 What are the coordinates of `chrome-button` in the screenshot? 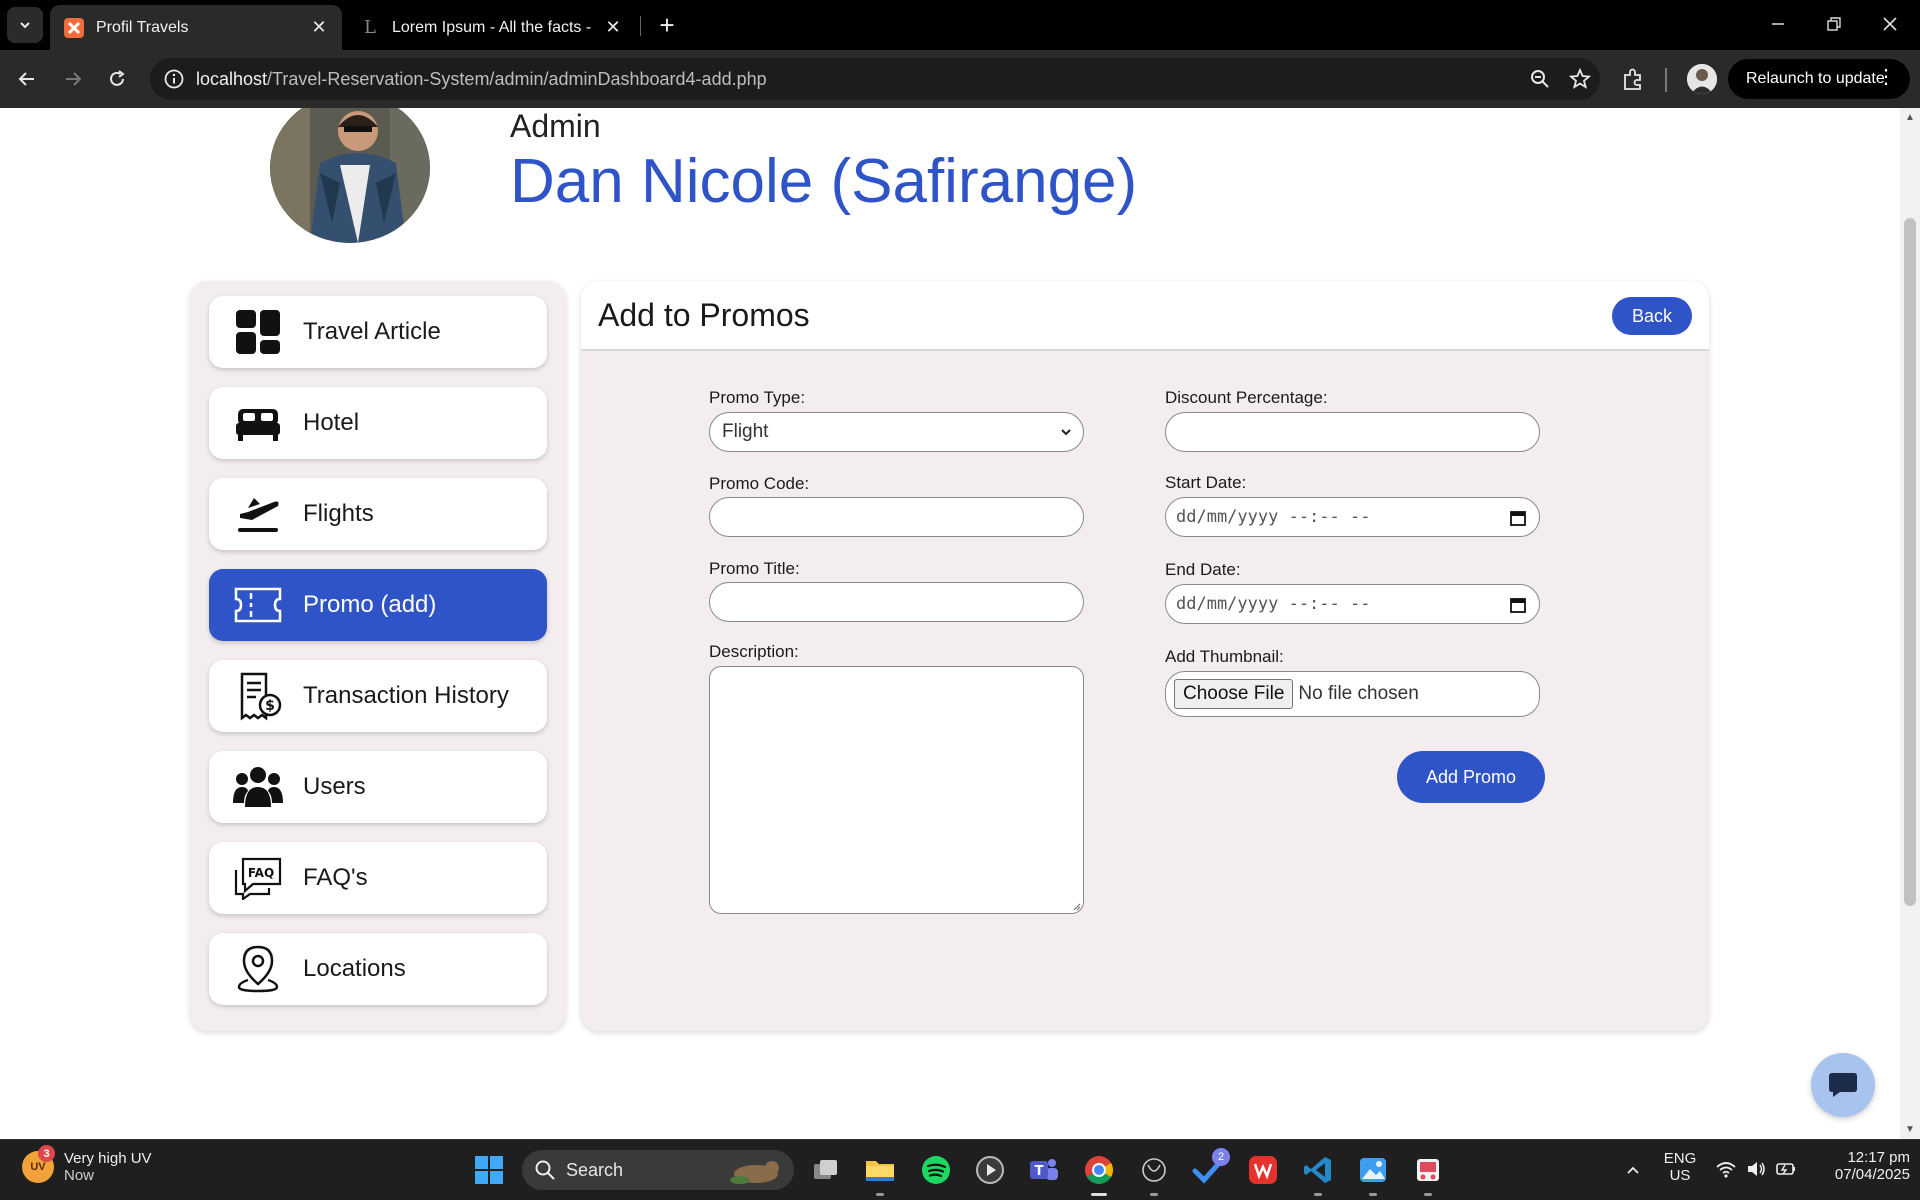 It's located at (1099, 1174).